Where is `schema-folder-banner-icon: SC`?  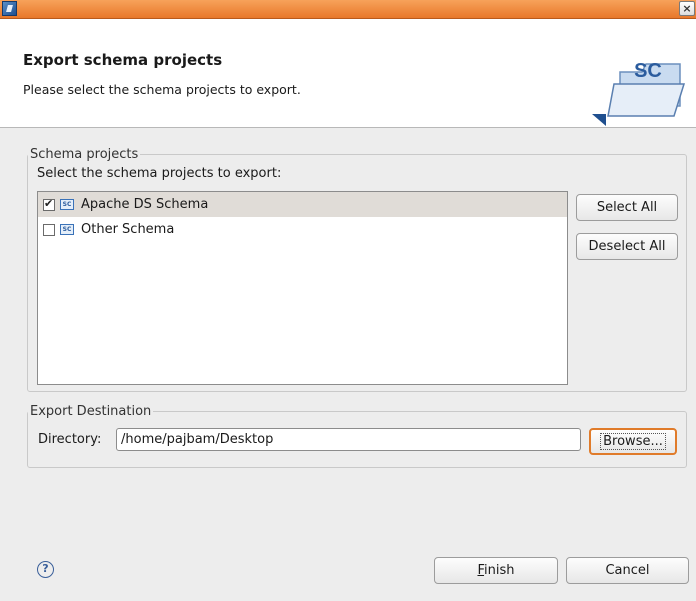
schema-folder-banner-icon: SC is located at coordinates (639, 93).